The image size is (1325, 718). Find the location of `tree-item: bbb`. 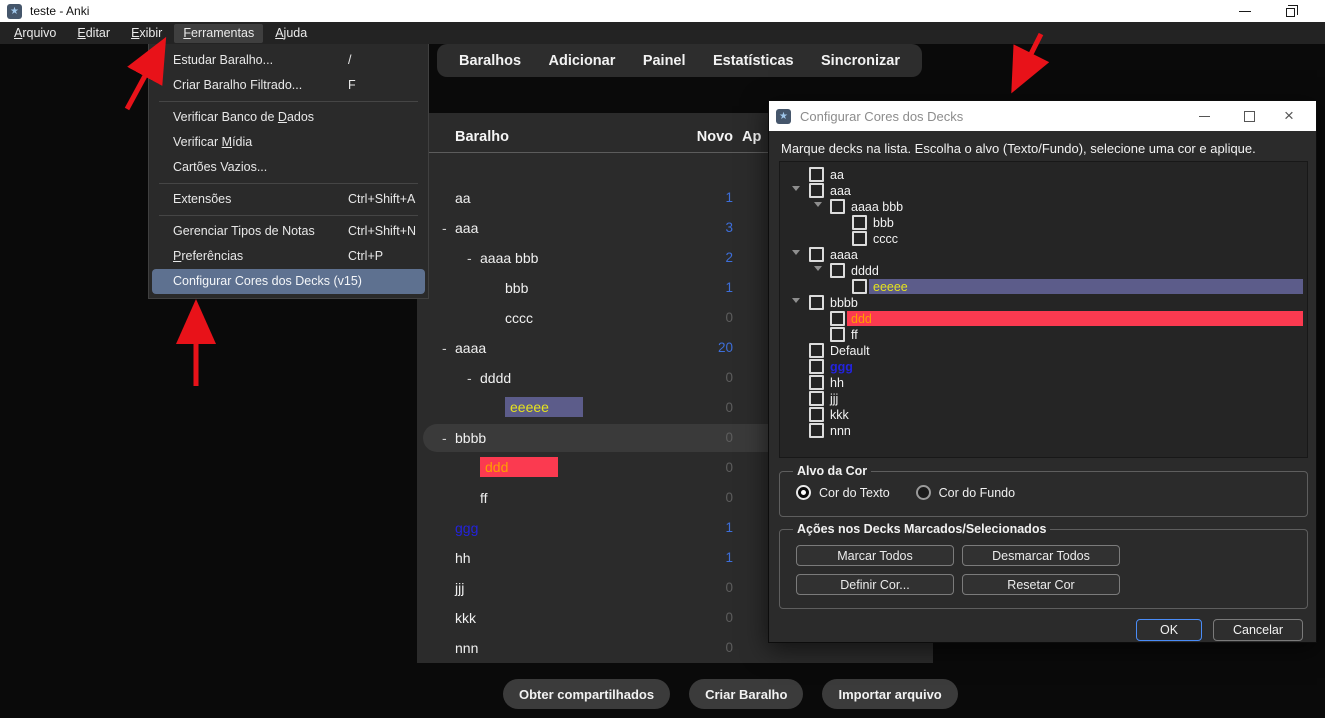

tree-item: bbb is located at coordinates (1043, 223).